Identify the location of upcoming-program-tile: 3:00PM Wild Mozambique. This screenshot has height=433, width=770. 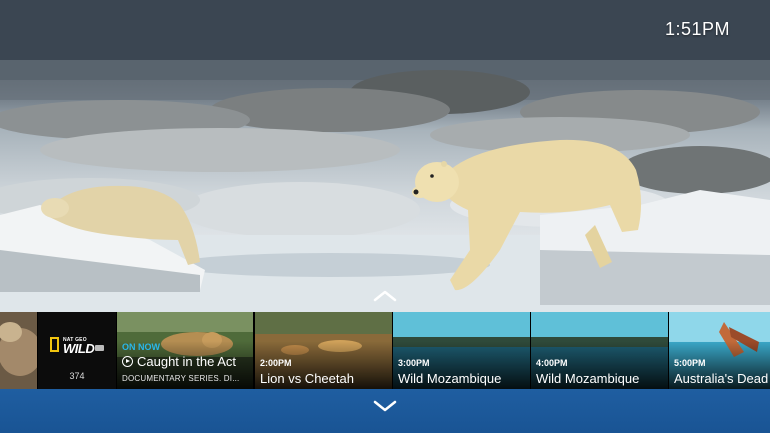
(461, 350).